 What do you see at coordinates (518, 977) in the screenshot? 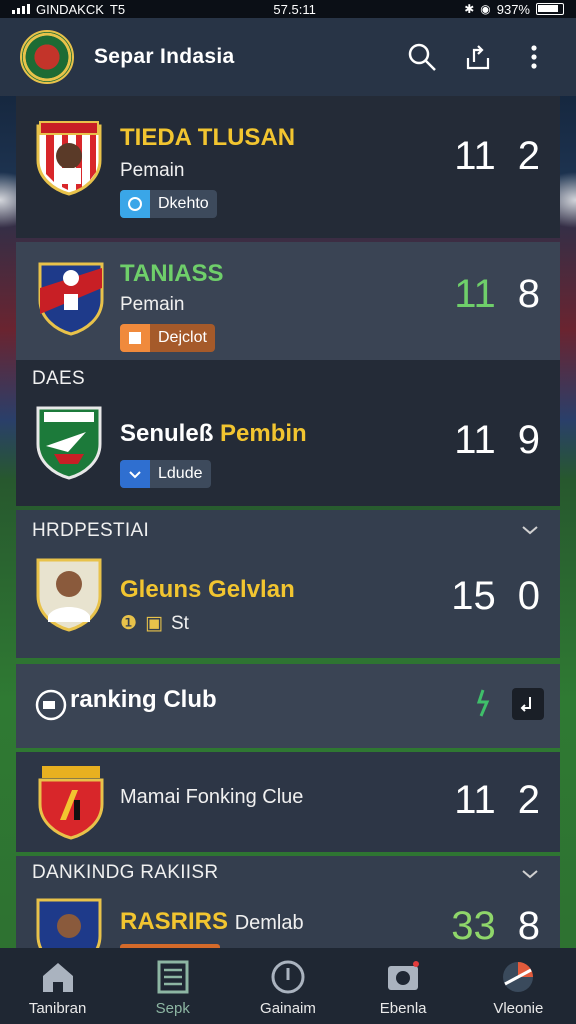
I see `ball-icon` at bounding box center [518, 977].